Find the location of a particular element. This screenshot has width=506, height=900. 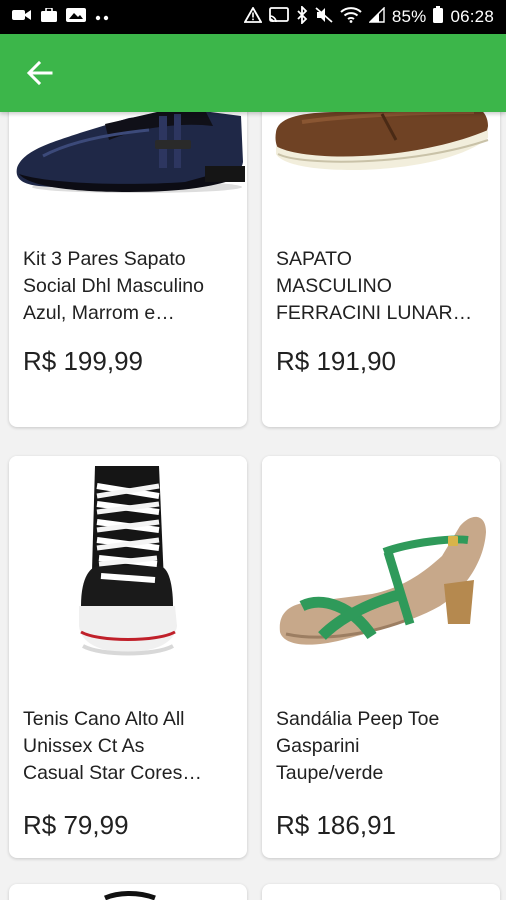

wifi-icon is located at coordinates (351, 17).